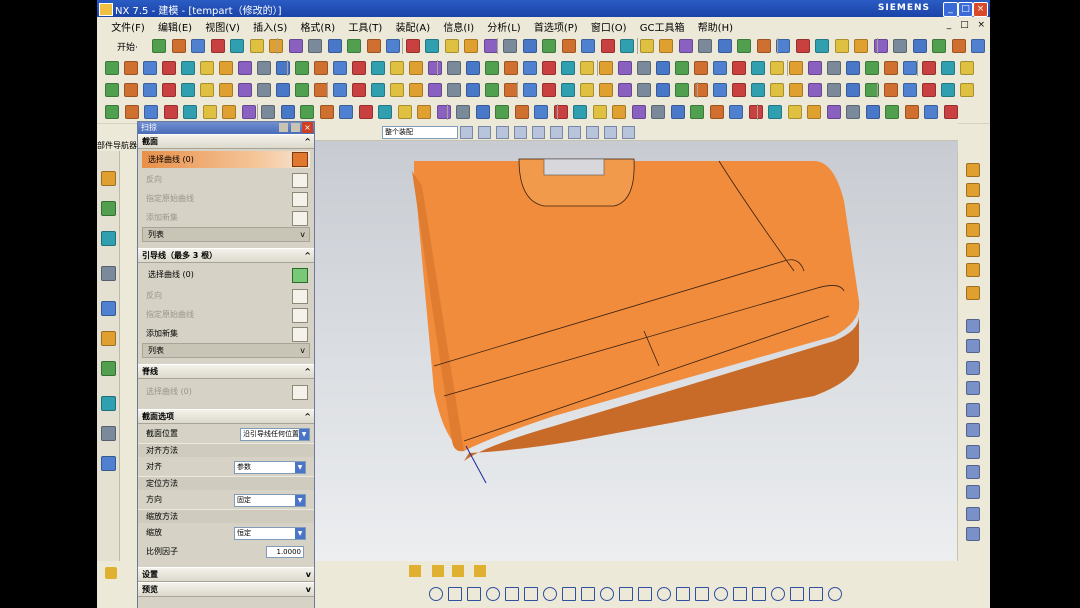 This screenshot has width=1080, height=608. What do you see at coordinates (128, 26) in the screenshot?
I see `menu-file: 文件(F)` at bounding box center [128, 26].